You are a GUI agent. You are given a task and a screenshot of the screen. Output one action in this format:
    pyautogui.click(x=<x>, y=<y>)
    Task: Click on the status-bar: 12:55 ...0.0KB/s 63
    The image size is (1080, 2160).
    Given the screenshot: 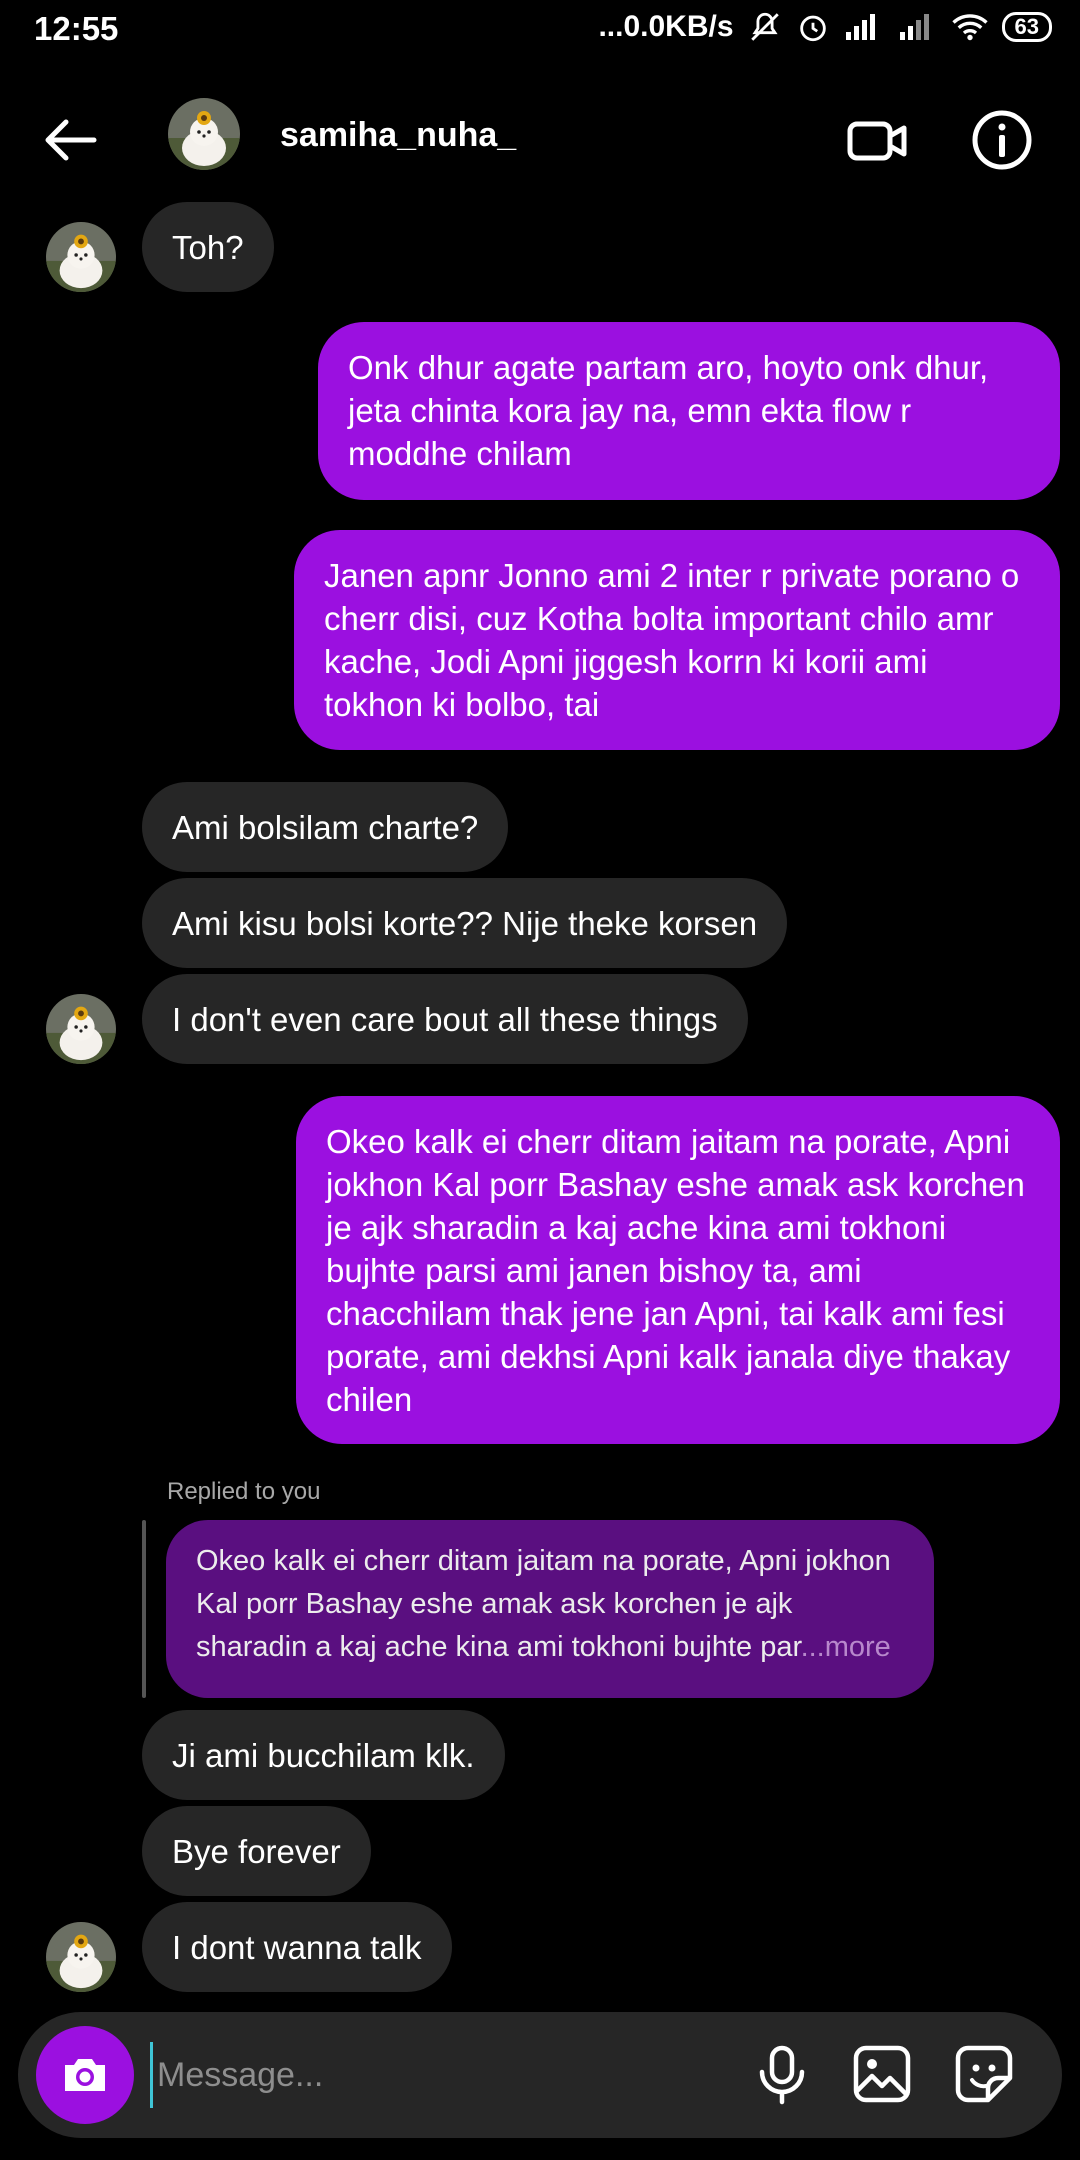 What is the action you would take?
    pyautogui.click(x=540, y=32)
    